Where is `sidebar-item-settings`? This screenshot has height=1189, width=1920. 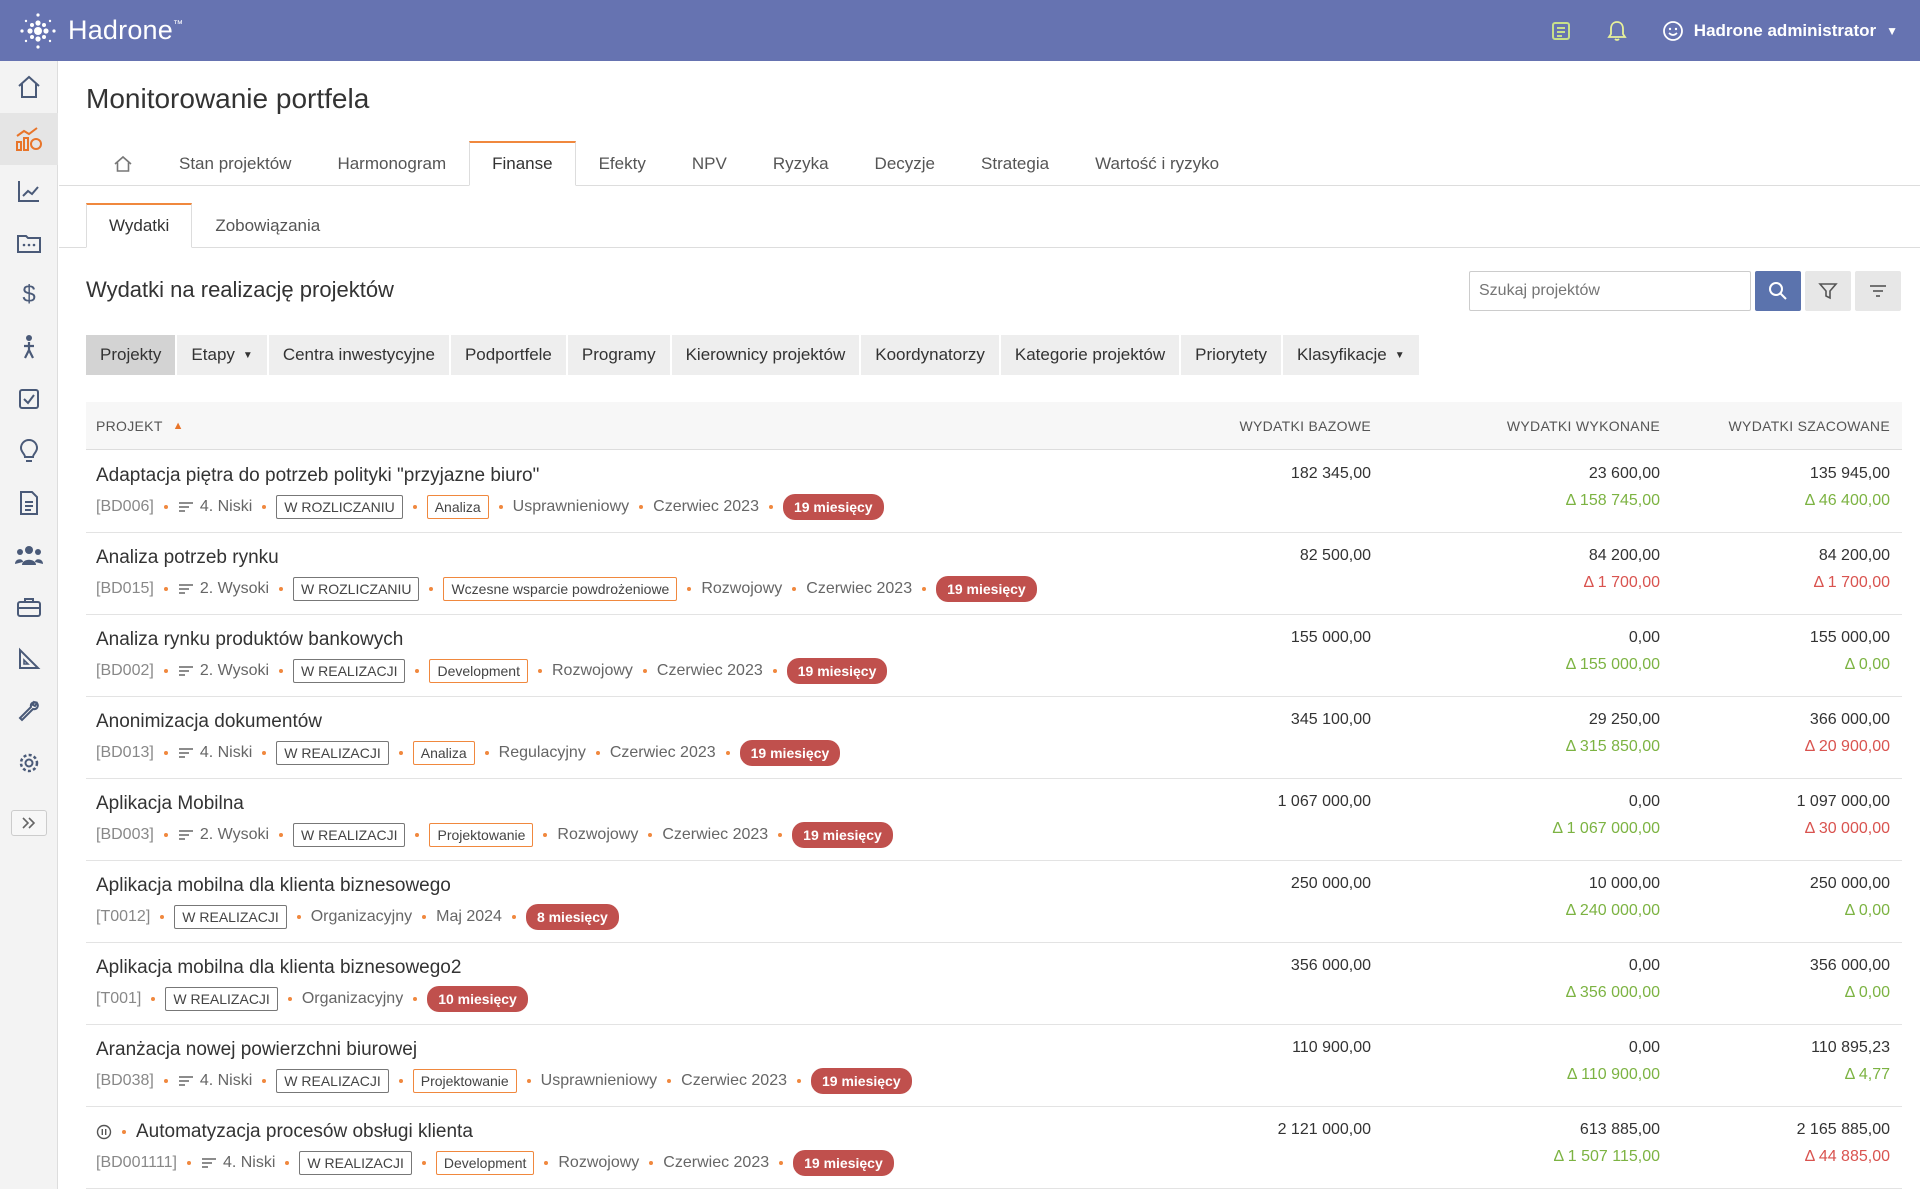
sidebar-item-settings is located at coordinates (29, 763).